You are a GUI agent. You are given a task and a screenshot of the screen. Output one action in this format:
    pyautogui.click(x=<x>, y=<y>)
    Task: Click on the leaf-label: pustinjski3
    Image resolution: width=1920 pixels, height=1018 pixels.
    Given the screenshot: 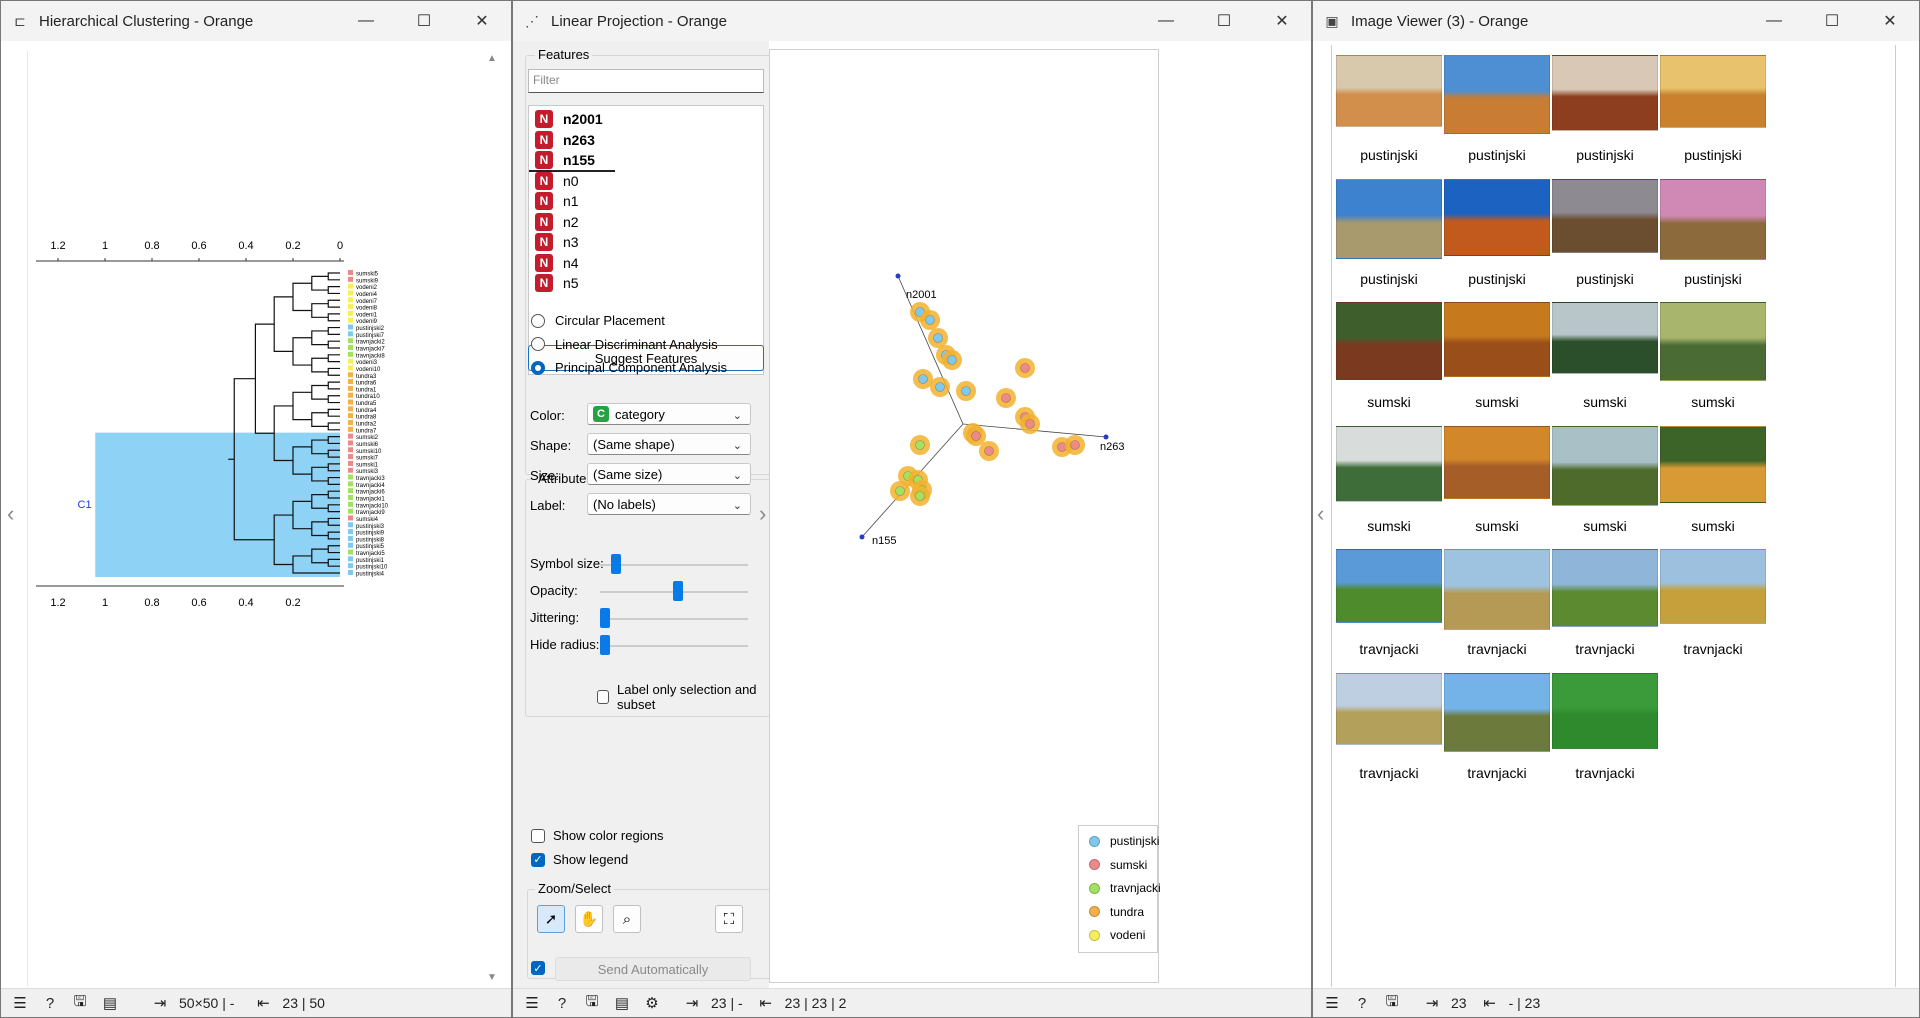 What is the action you would take?
    pyautogui.click(x=370, y=527)
    